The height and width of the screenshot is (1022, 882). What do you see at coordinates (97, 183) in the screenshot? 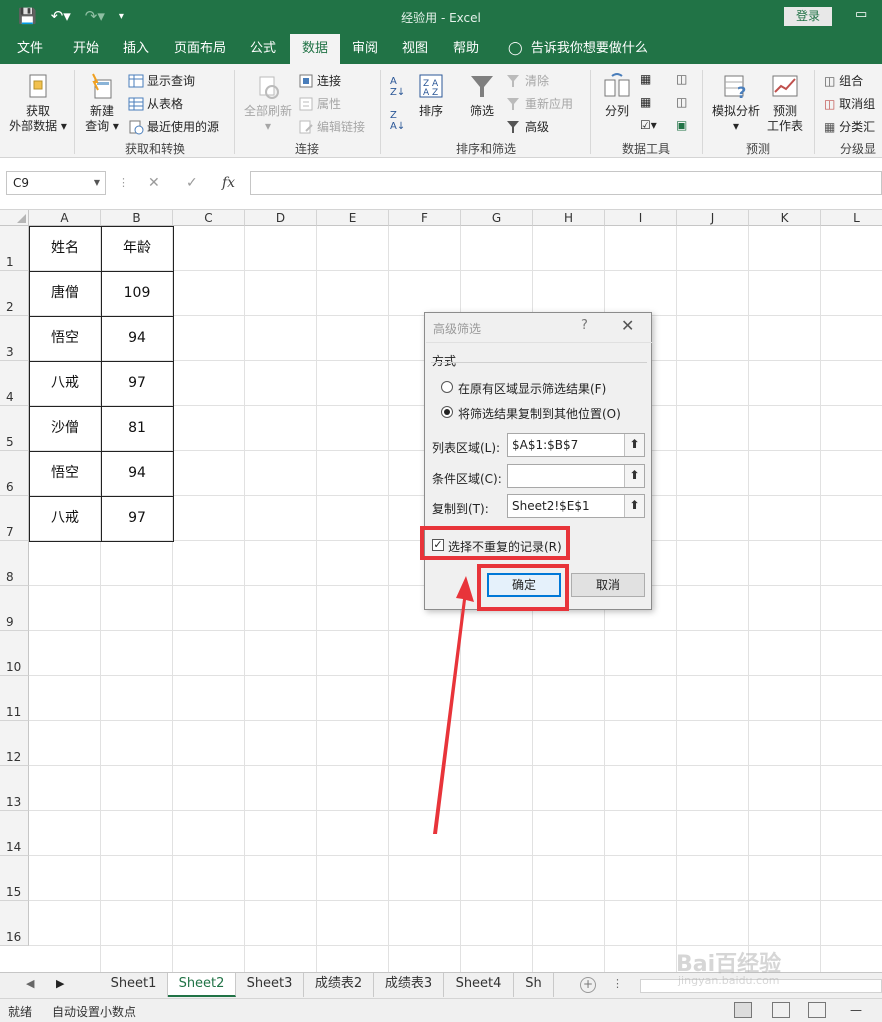
I see `name-box-dropdown-icon: ▼` at bounding box center [97, 183].